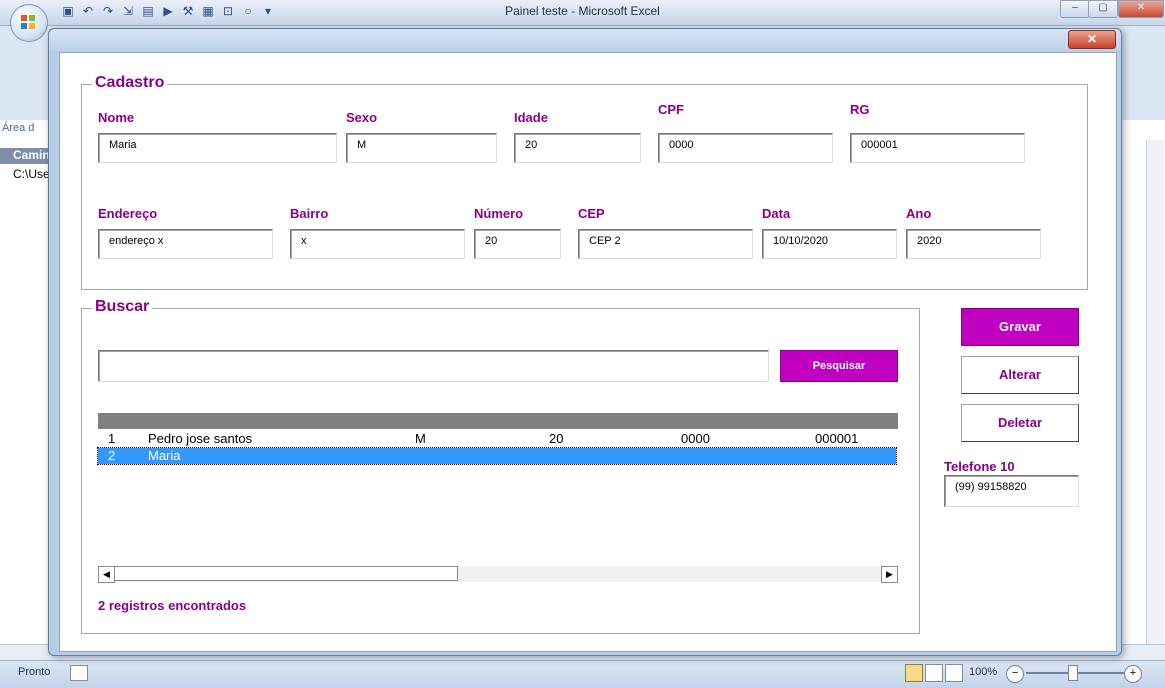 The width and height of the screenshot is (1165, 688). I want to click on buscar-legend: Buscar, so click(122, 307).